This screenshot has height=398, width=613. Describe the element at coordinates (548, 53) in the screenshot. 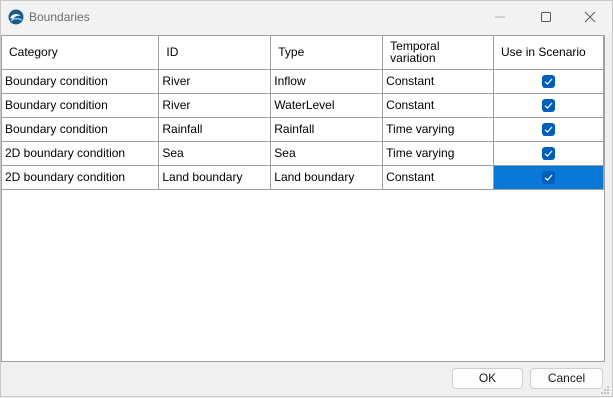

I see `column-header-use-in-scenario: Use in Scenario` at that location.